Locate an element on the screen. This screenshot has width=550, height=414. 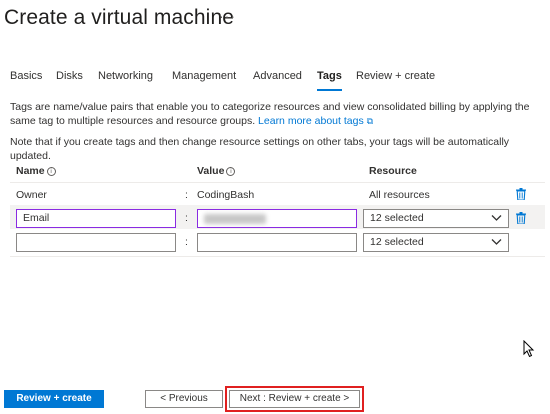
name-column-header: Name i is located at coordinates (36, 171).